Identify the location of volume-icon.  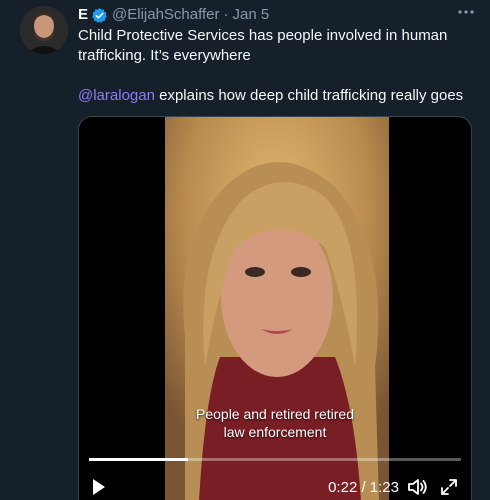
(418, 487).